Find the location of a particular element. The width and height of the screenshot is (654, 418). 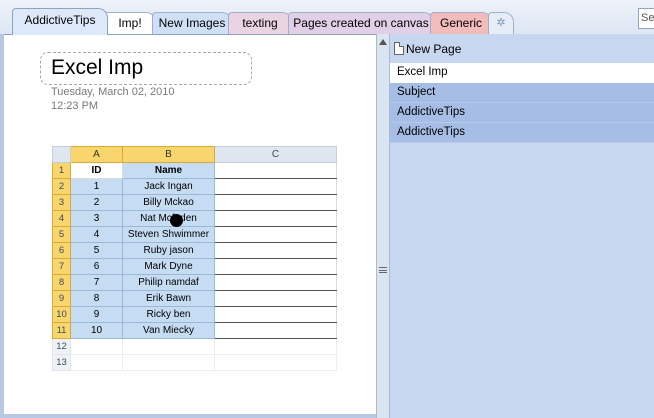

cell: Steven Shwimmer is located at coordinates (168, 234).